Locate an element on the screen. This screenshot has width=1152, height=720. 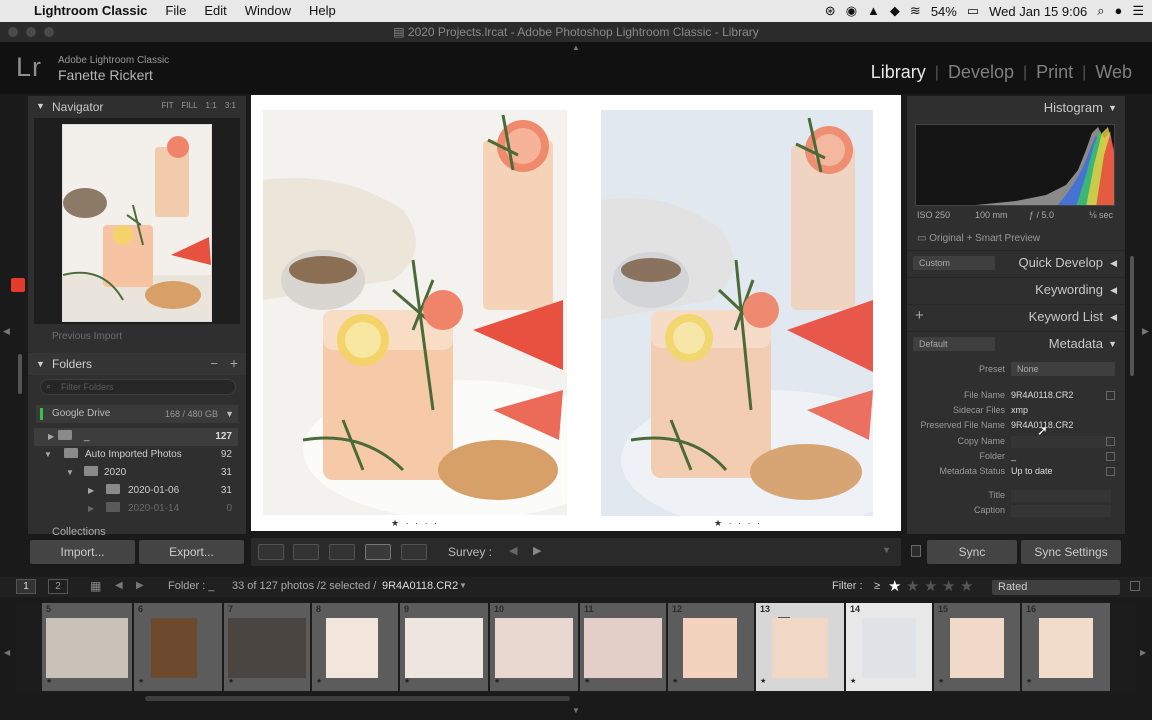
metadata-value: 9R4A0118.CR2 is located at coordinates (1042, 395).